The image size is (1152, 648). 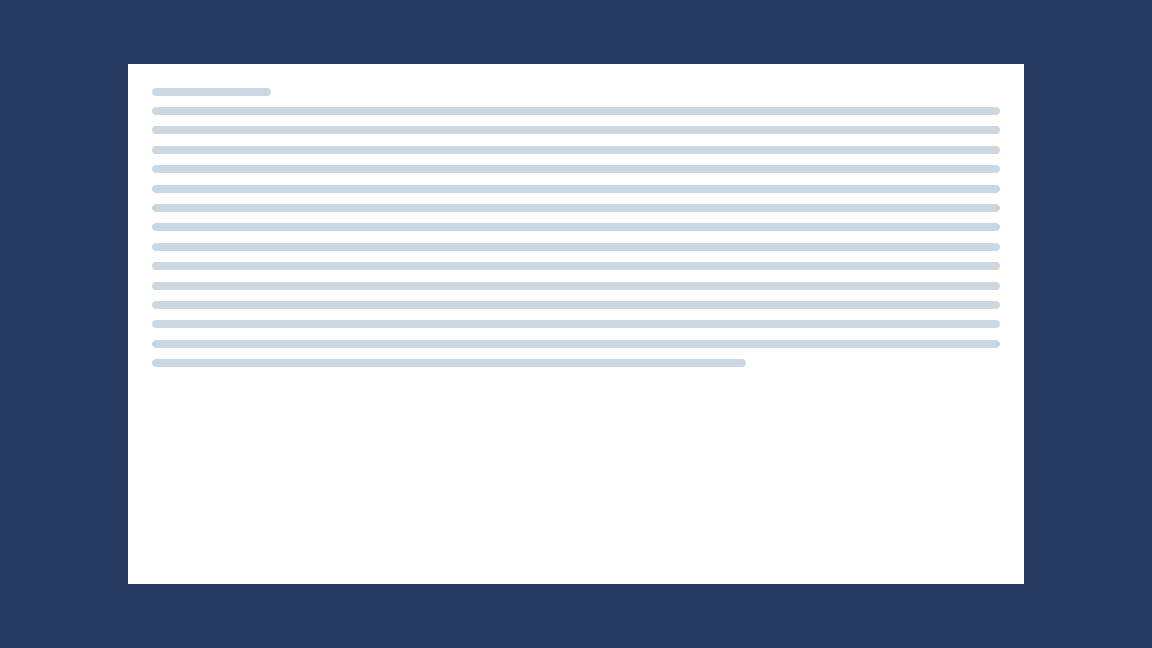 What do you see at coordinates (211, 92) in the screenshot?
I see `title-placeholder` at bounding box center [211, 92].